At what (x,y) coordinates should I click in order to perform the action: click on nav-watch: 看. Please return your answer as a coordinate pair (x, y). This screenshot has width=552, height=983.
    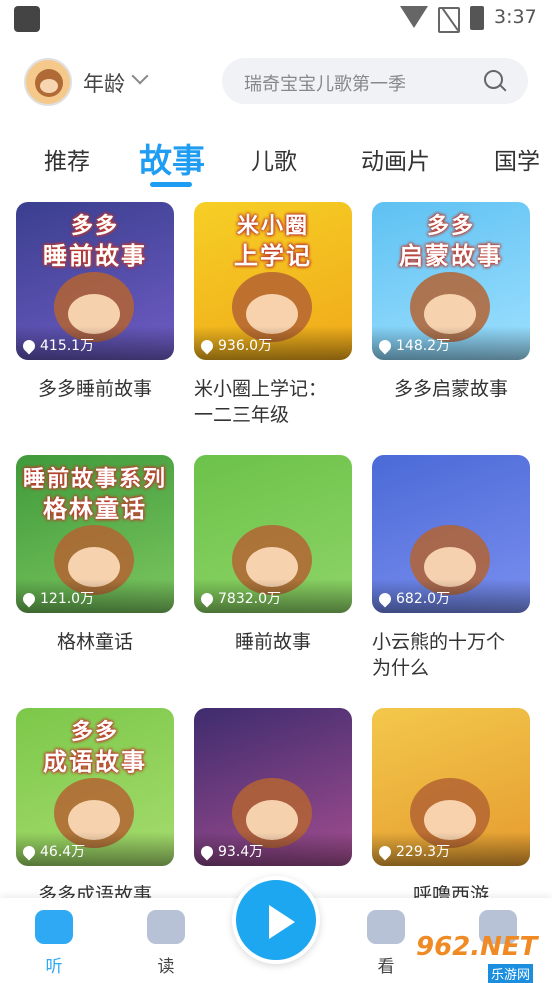
    Looking at the image, I should click on (386, 943).